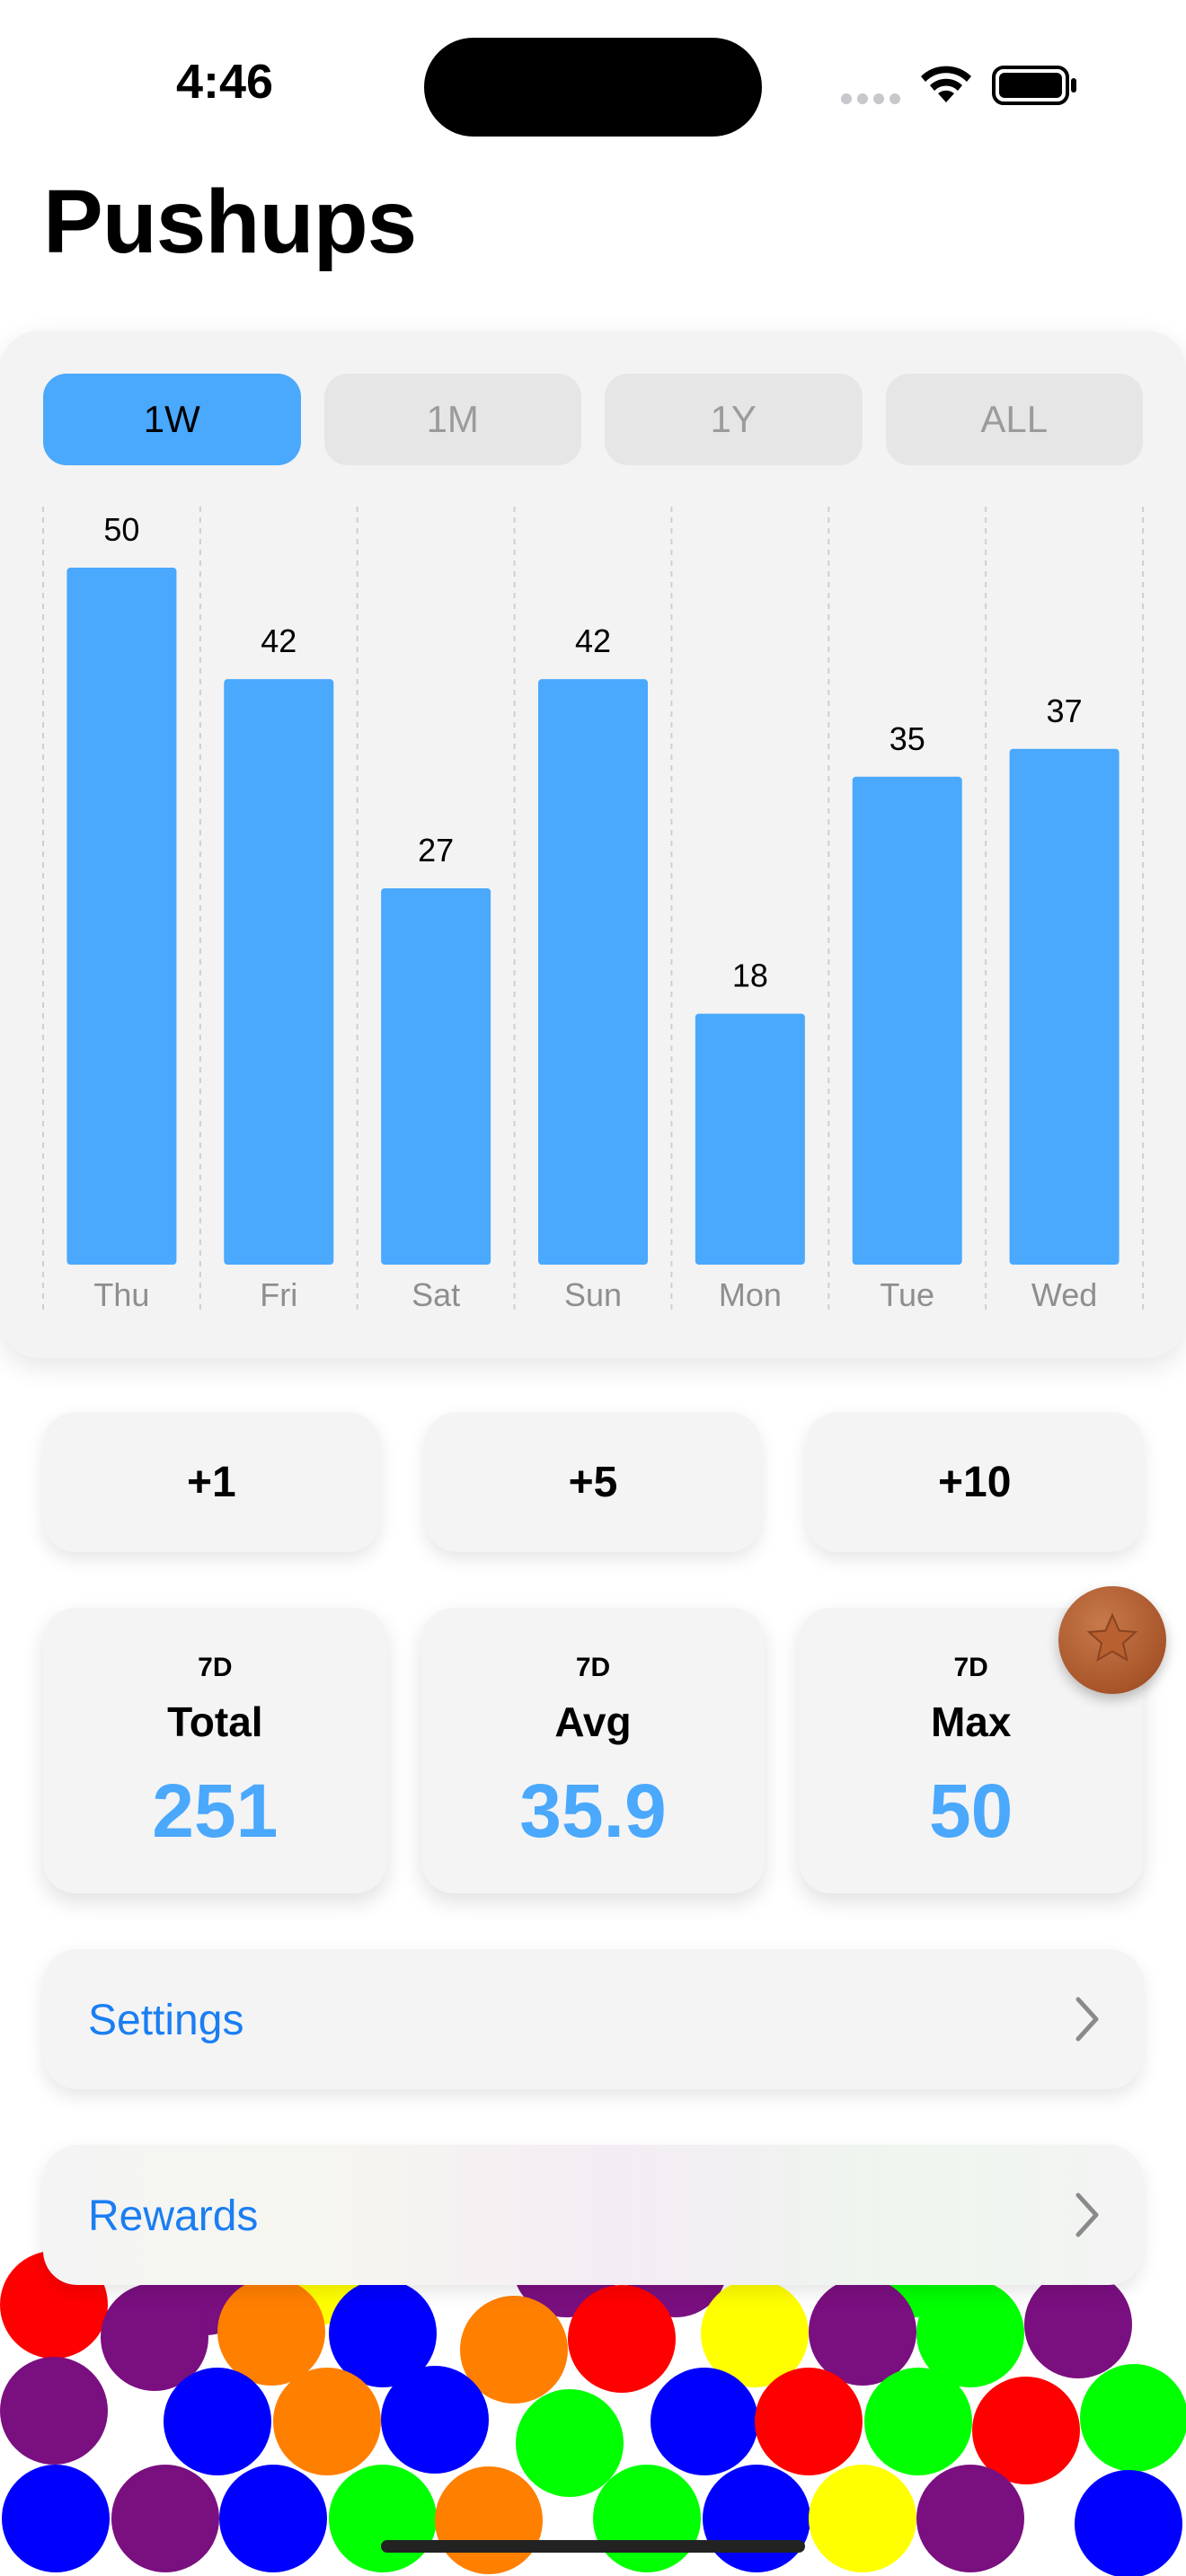  Describe the element at coordinates (230, 222) in the screenshot. I see `page-title: Pushups` at that location.